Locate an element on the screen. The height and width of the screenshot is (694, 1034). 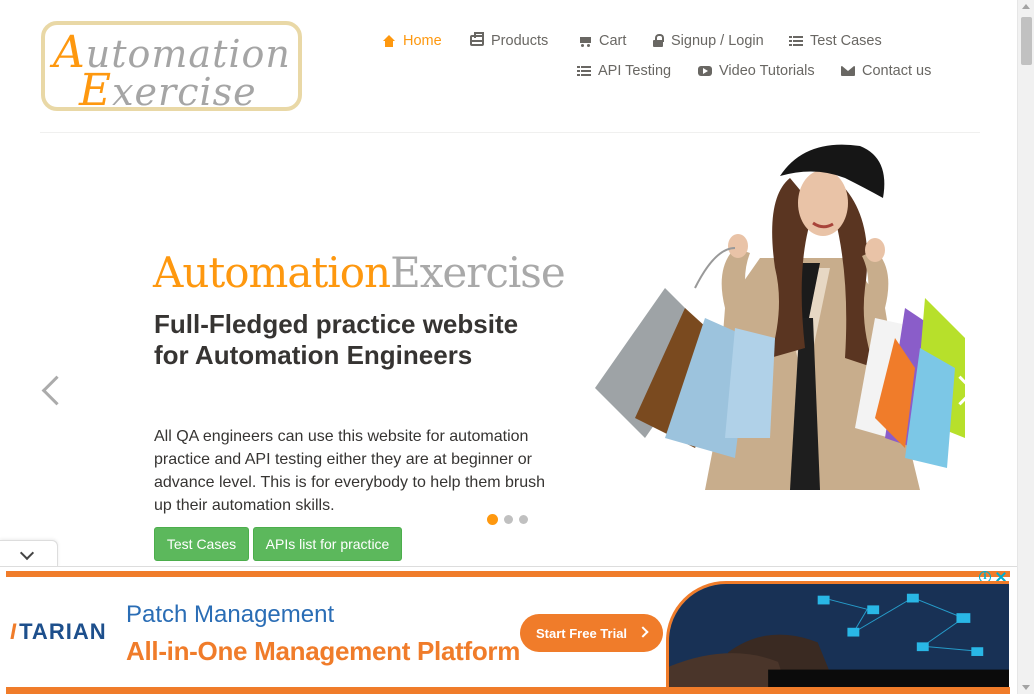
envelope-icon is located at coordinates (848, 71).